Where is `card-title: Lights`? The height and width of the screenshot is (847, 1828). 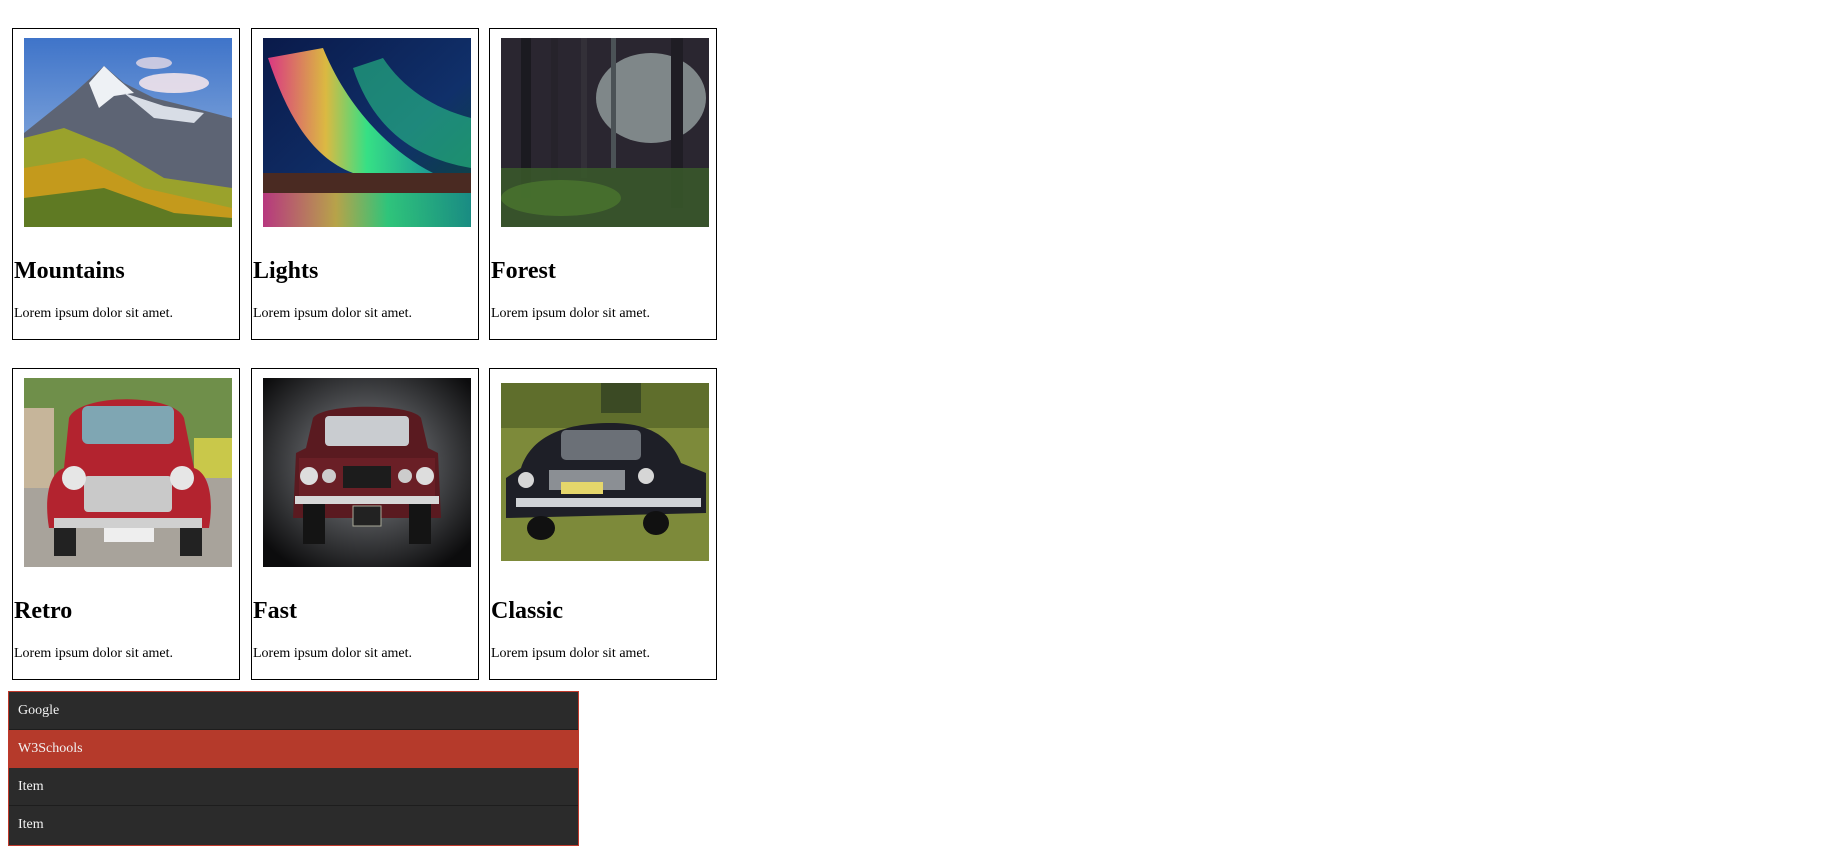 card-title: Lights is located at coordinates (286, 271).